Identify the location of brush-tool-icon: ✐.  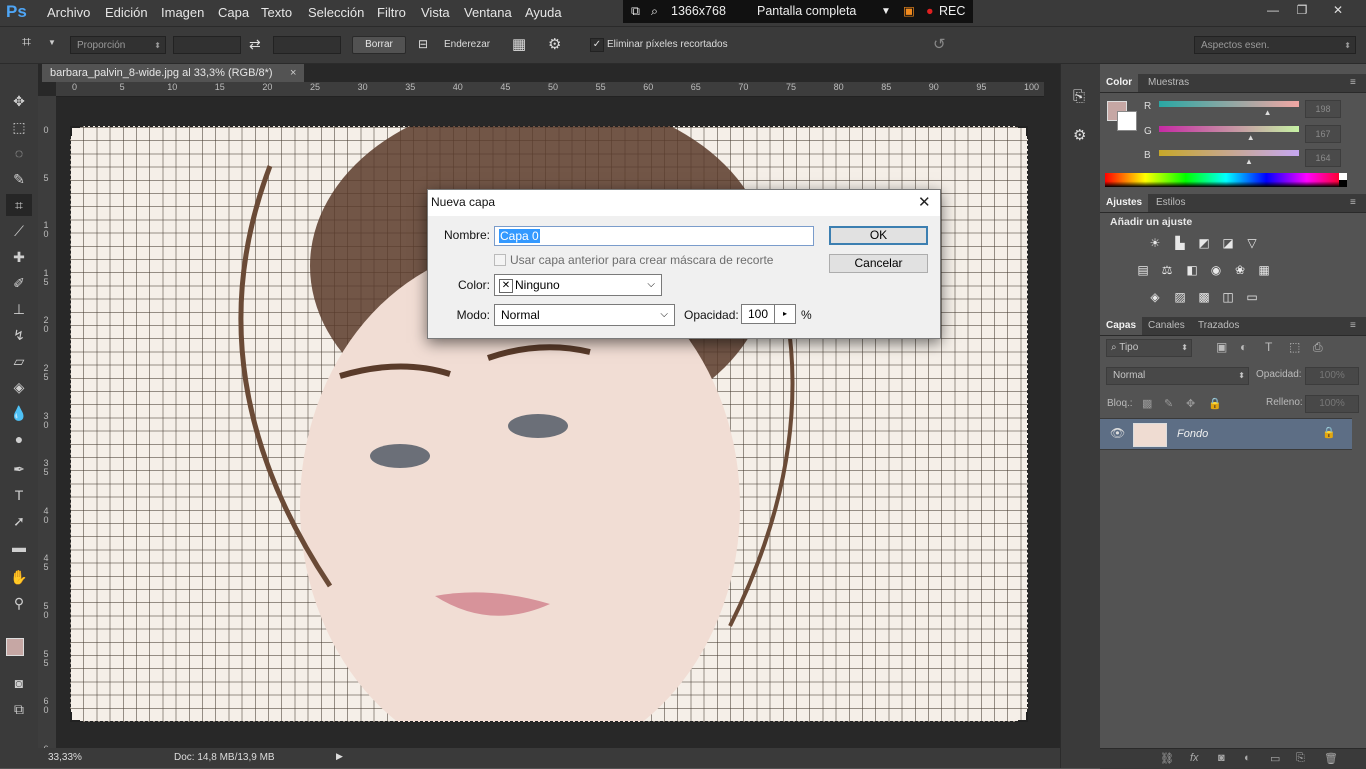
(19, 283).